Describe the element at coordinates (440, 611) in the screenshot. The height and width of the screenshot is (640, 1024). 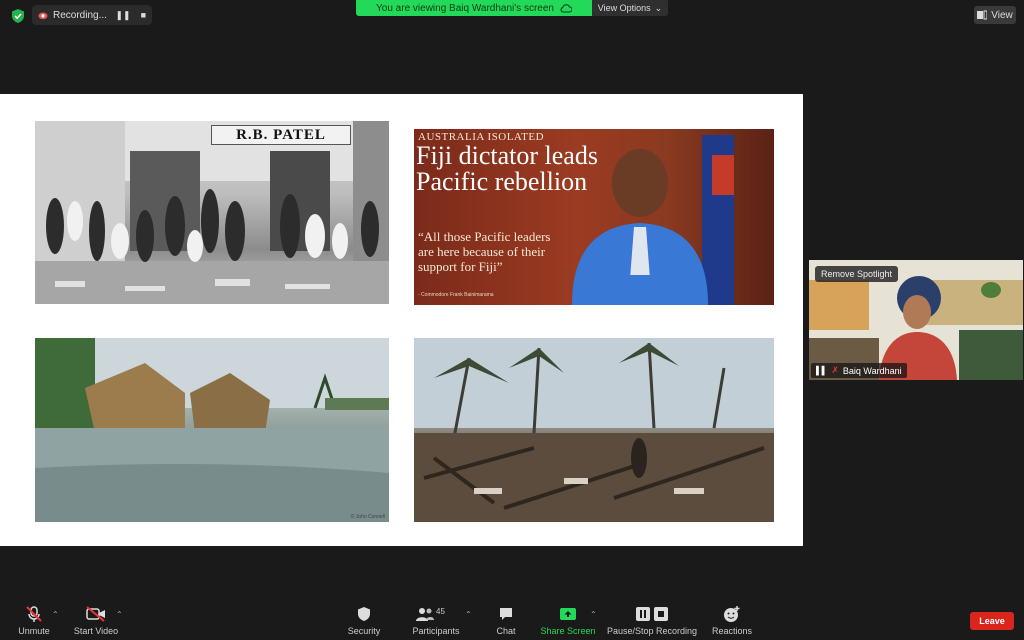
I see `participants-count: 45` at that location.